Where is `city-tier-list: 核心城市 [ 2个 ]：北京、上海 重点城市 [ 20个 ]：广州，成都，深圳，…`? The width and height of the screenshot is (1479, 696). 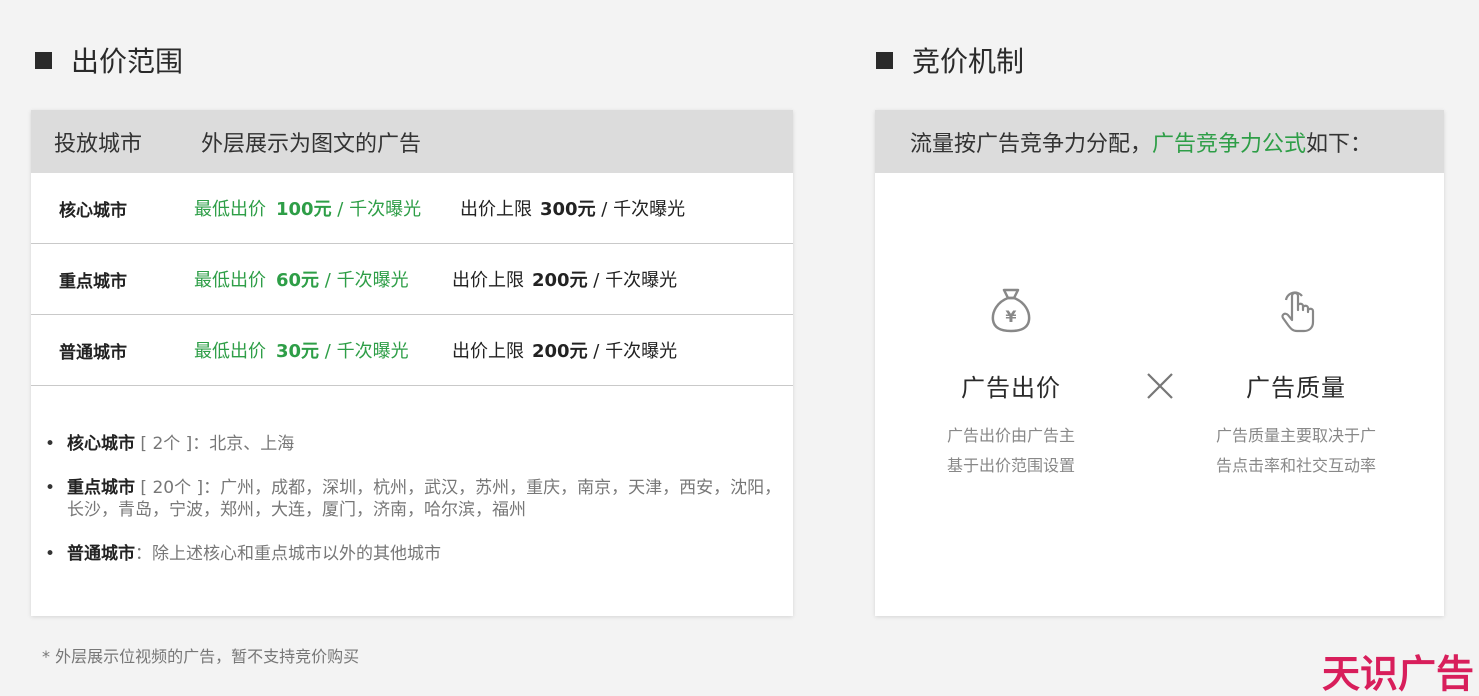 city-tier-list: 核心城市 [ 2个 ]：北京、上海 重点城市 [ 20个 ]：广州，成都，深圳，… is located at coordinates (415, 510).